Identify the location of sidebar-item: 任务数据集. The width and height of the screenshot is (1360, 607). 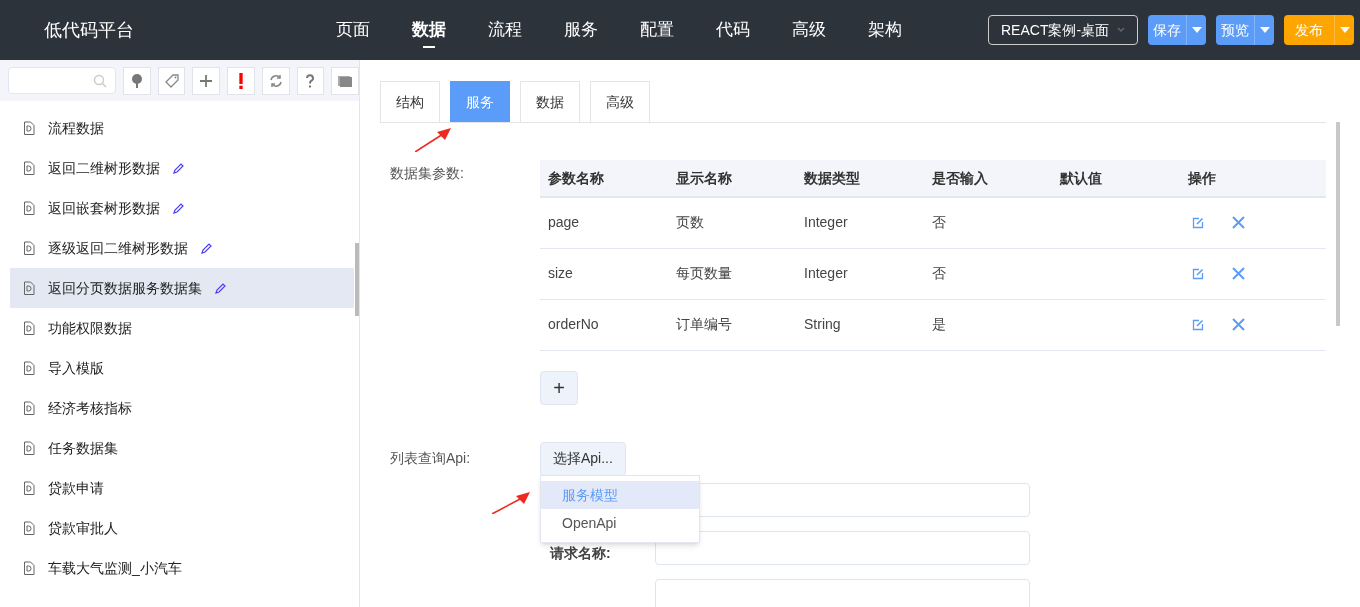
(182, 448).